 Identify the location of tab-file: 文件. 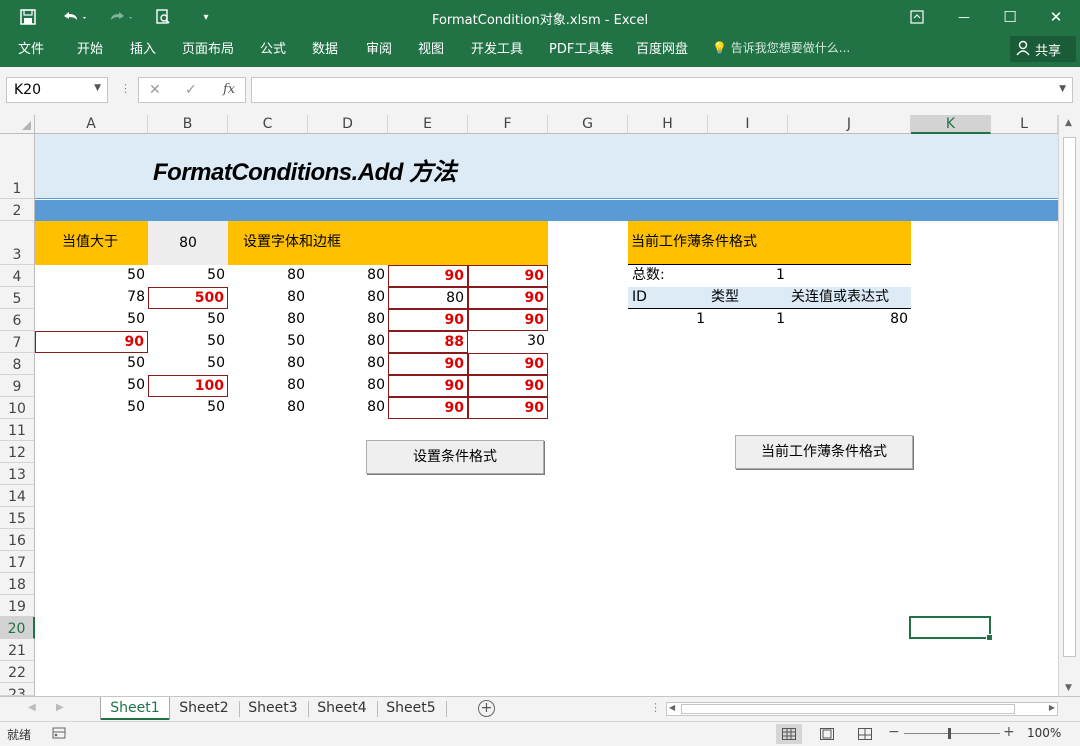
(31, 47).